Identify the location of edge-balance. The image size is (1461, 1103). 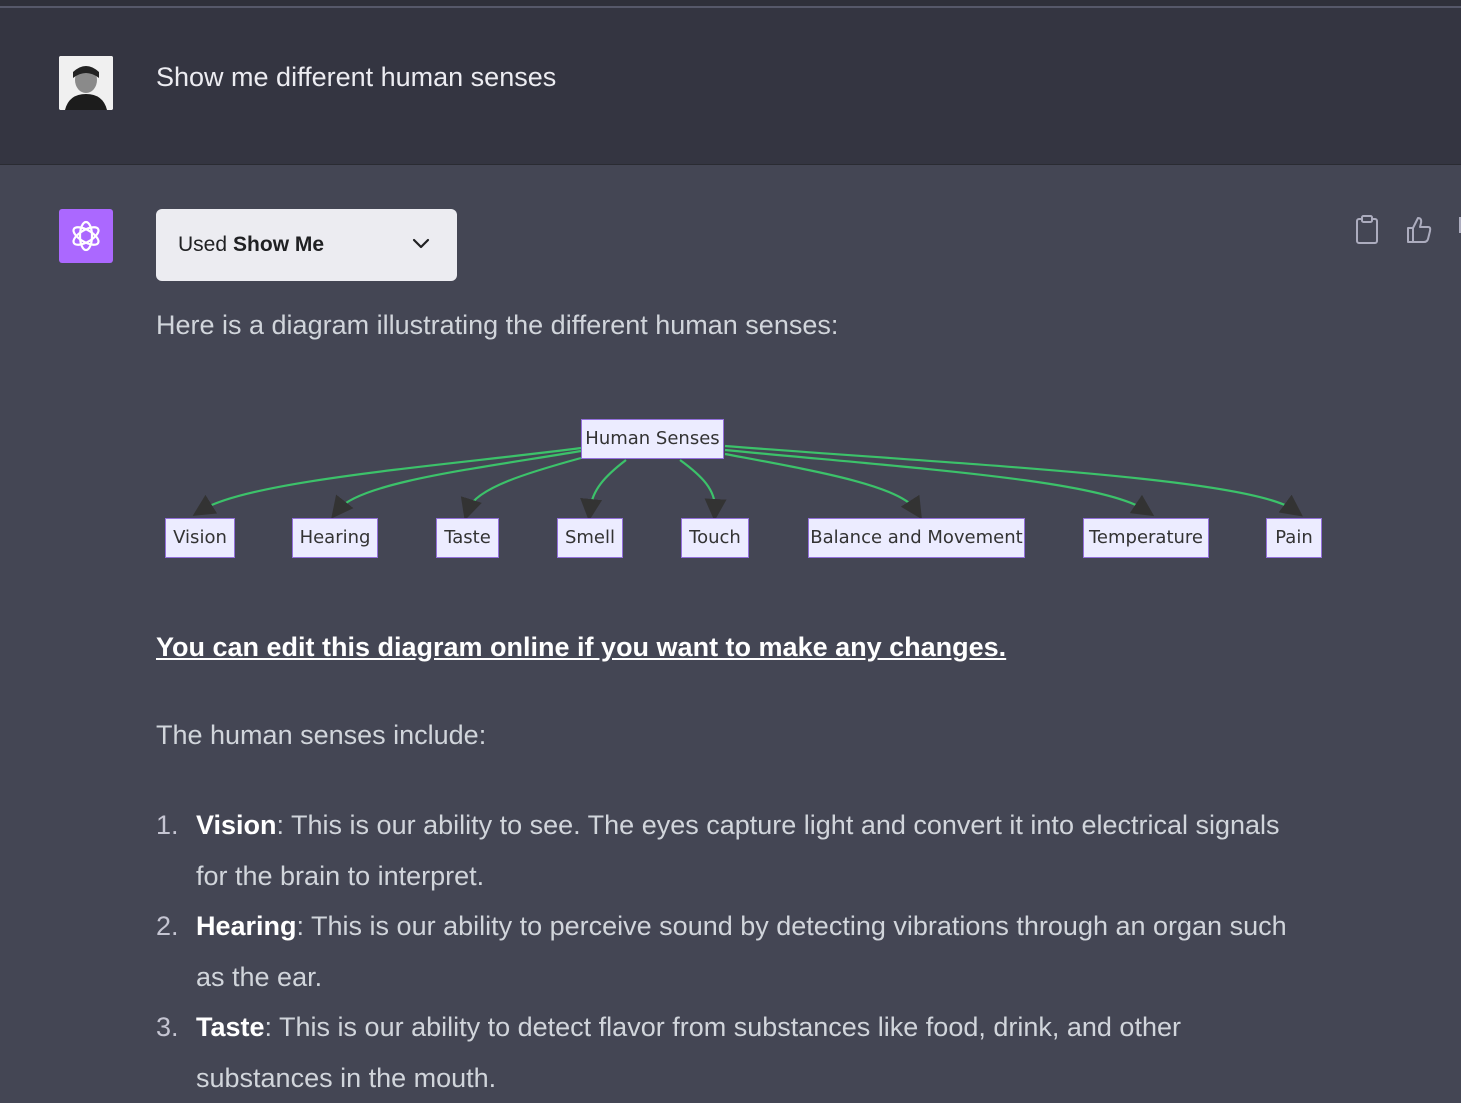
(823, 486).